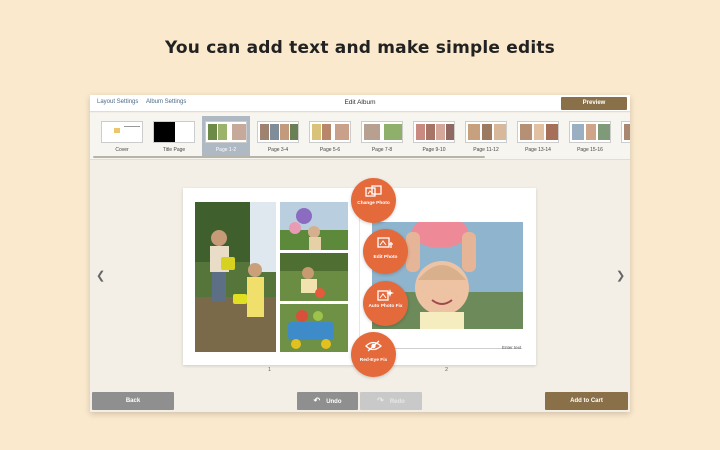 The width and height of the screenshot is (720, 450). Describe the element at coordinates (133, 401) in the screenshot. I see `back-button: Back` at that location.